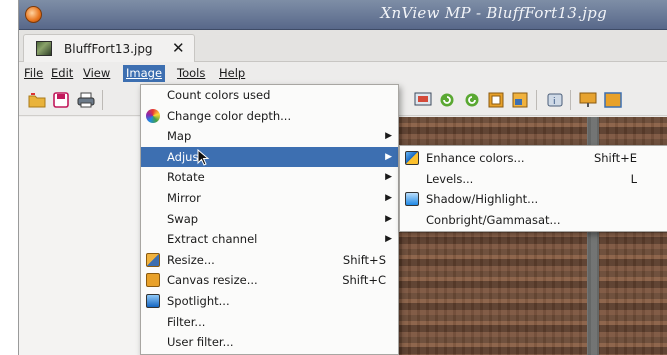 This screenshot has height=355, width=667. Describe the element at coordinates (423, 100) in the screenshot. I see `slideshow-icon` at that location.